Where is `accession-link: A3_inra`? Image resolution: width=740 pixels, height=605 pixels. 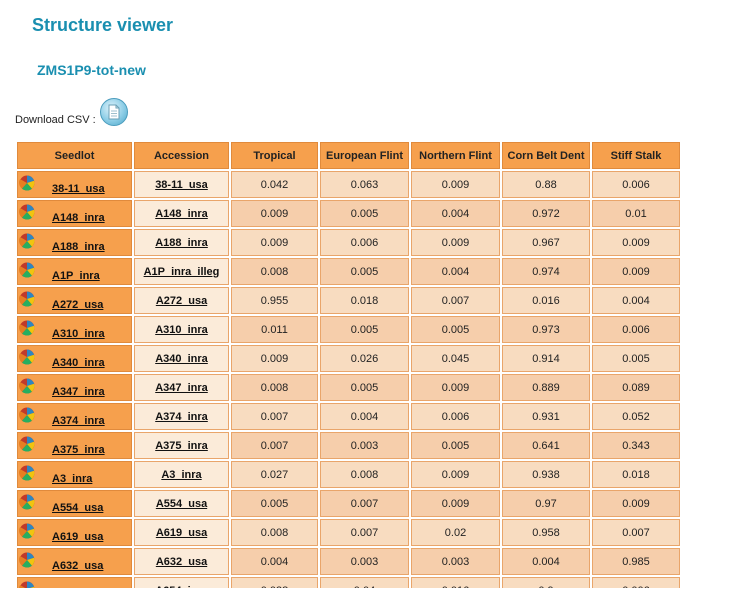
accession-link: A3_inra is located at coordinates (181, 475).